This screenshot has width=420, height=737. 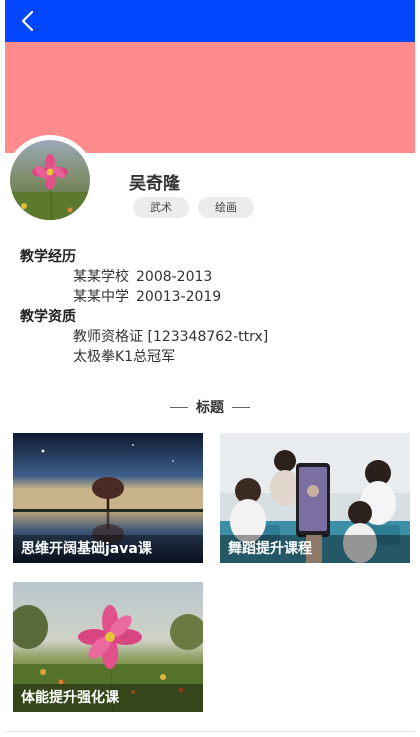 I want to click on tag-list: 武术 绘画, so click(x=193, y=207).